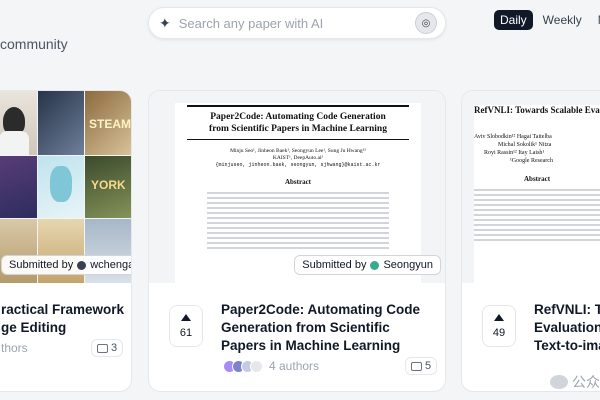  I want to click on preview-author-line: Royi Rassin¹² Itay Laish¹, so click(514, 153).